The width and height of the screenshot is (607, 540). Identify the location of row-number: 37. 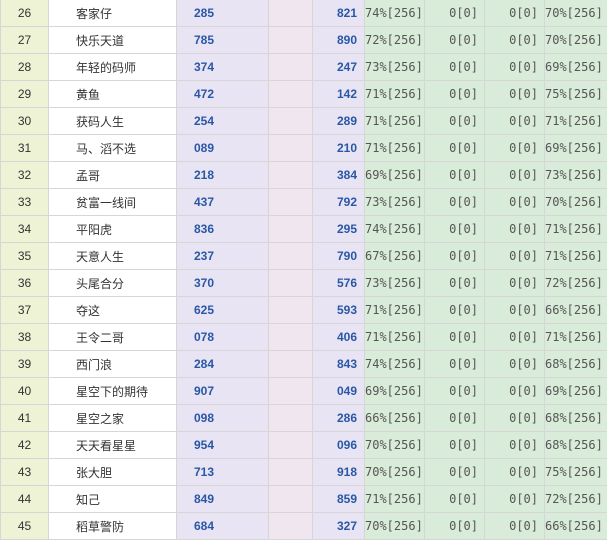
(25, 310).